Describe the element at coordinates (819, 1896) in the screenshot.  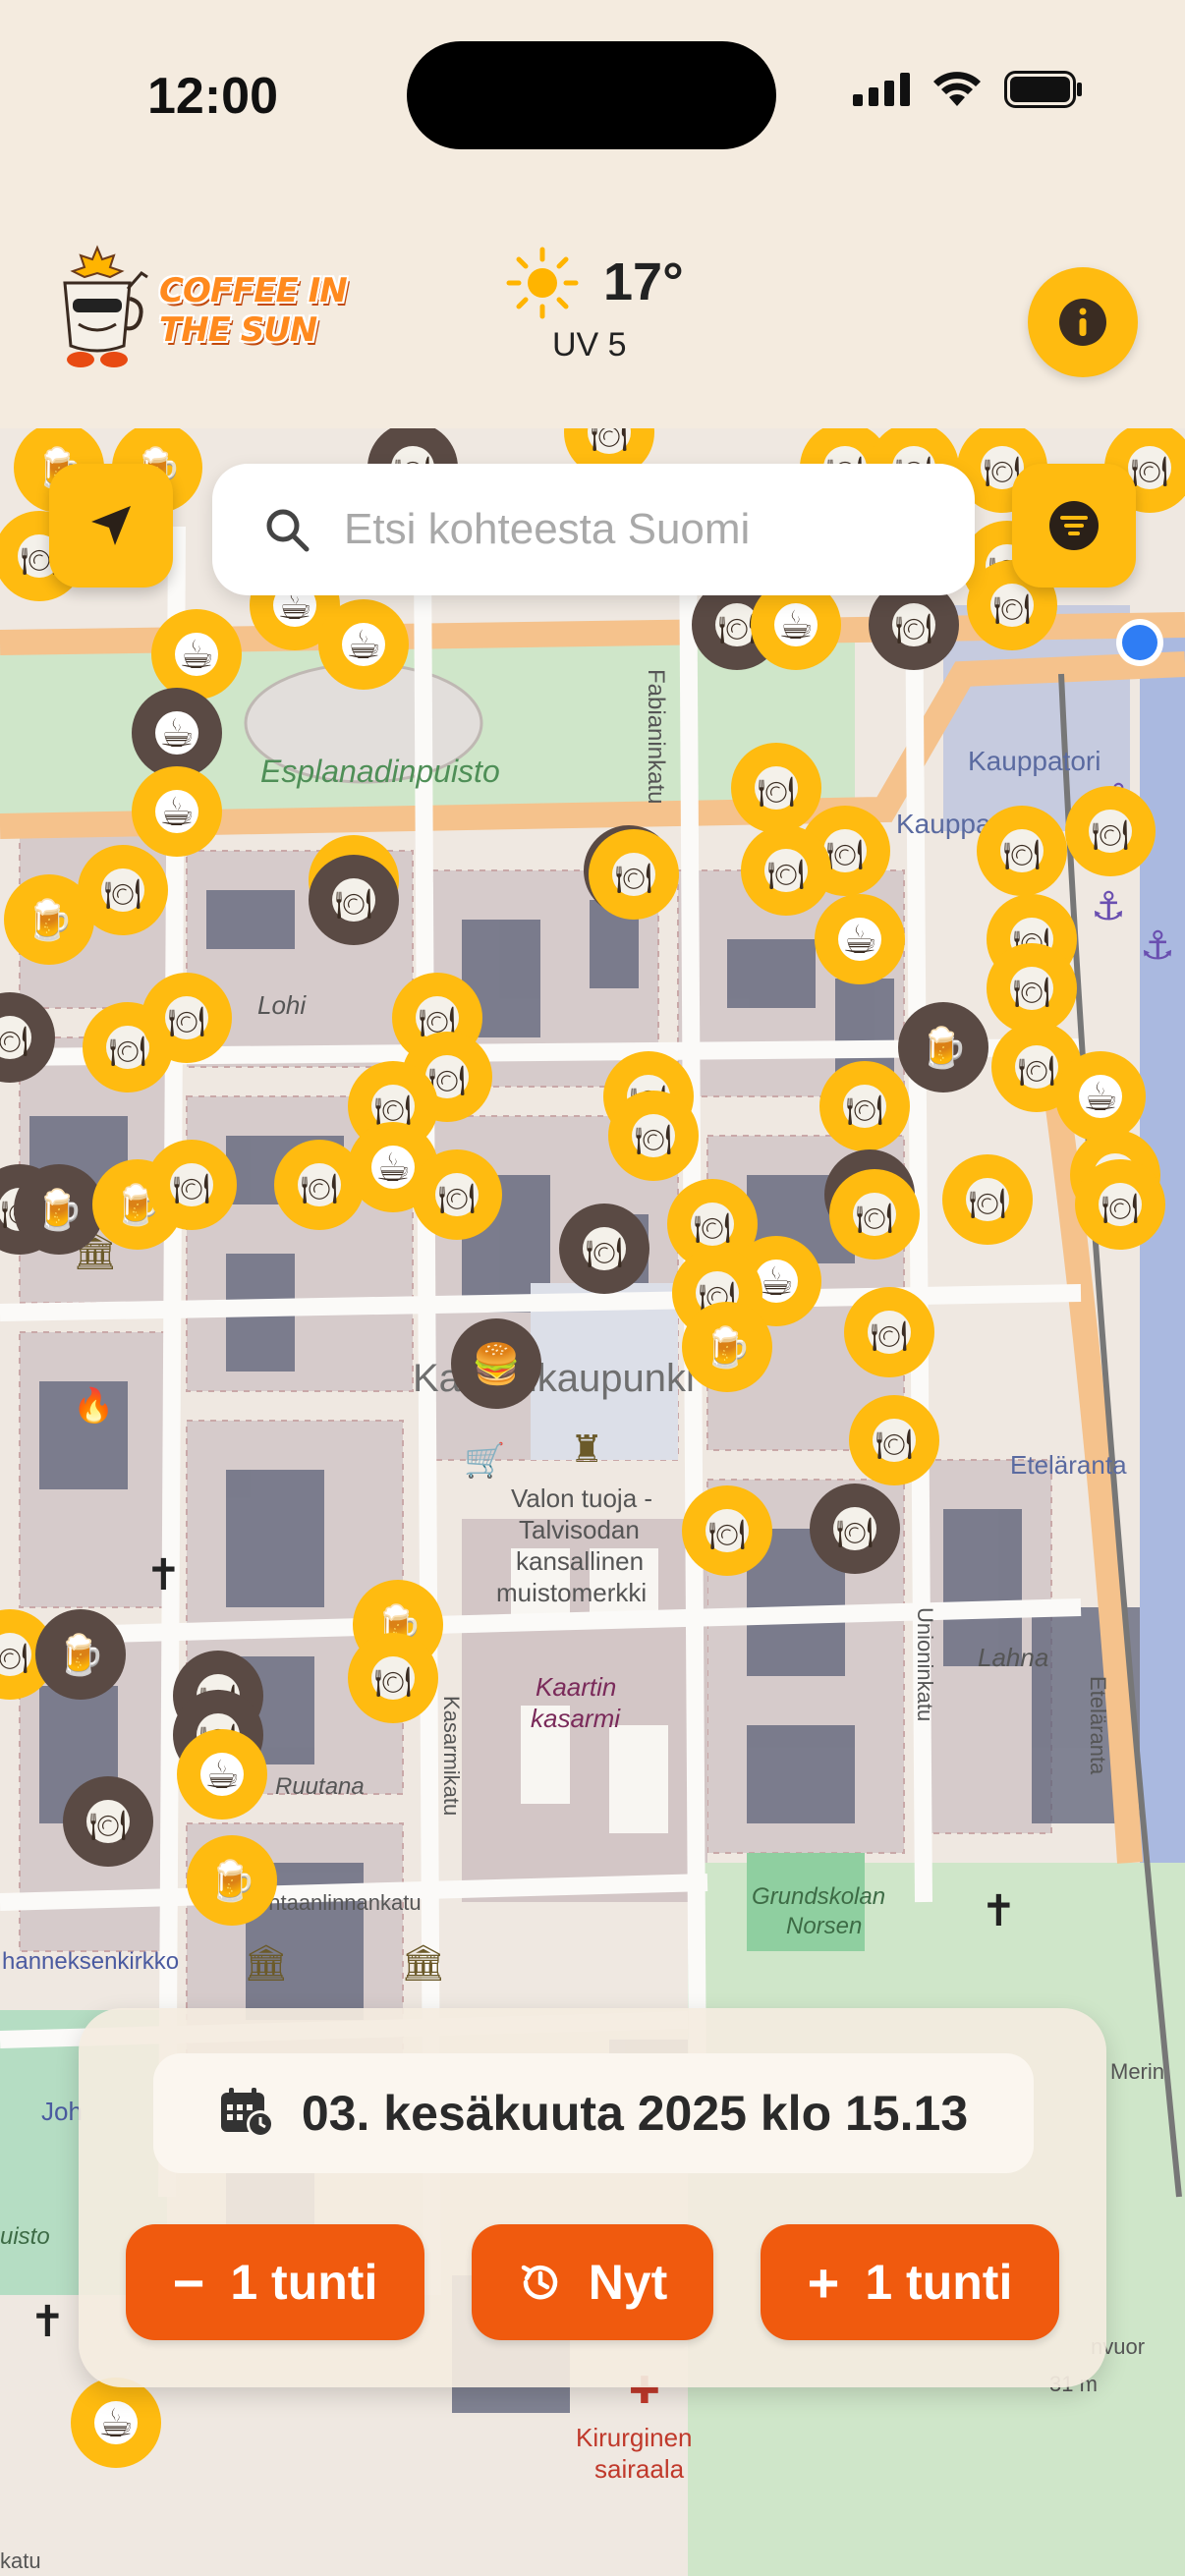
I see `map-label-grundskolan-1: Grundskolan` at that location.